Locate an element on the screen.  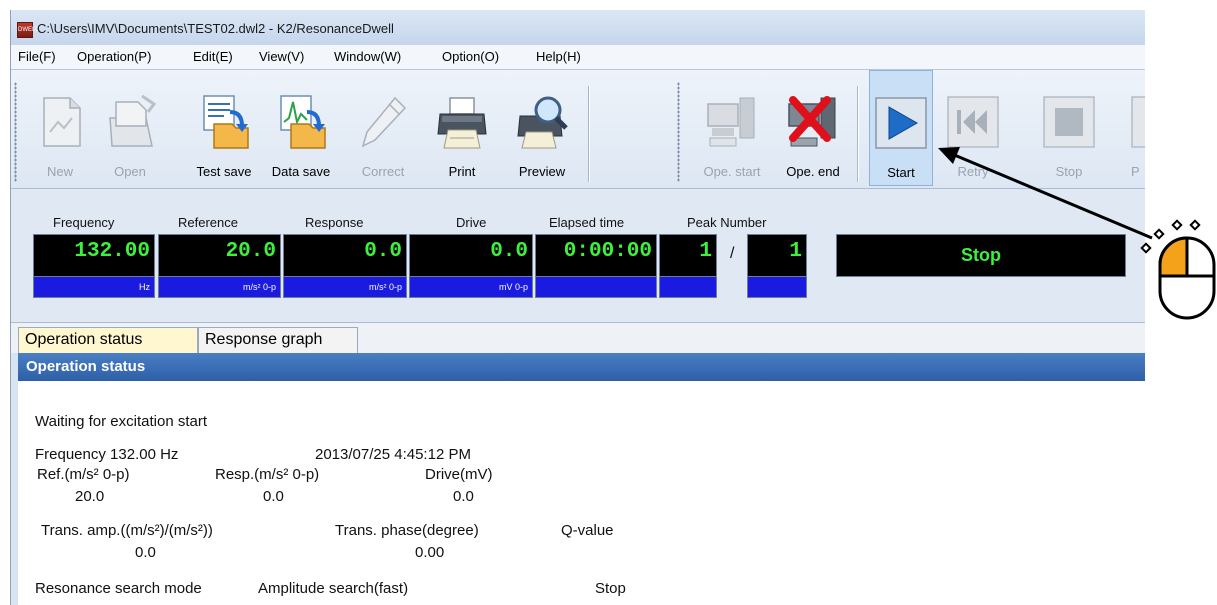
annotation-overlay is located at coordinates (1077, 233).